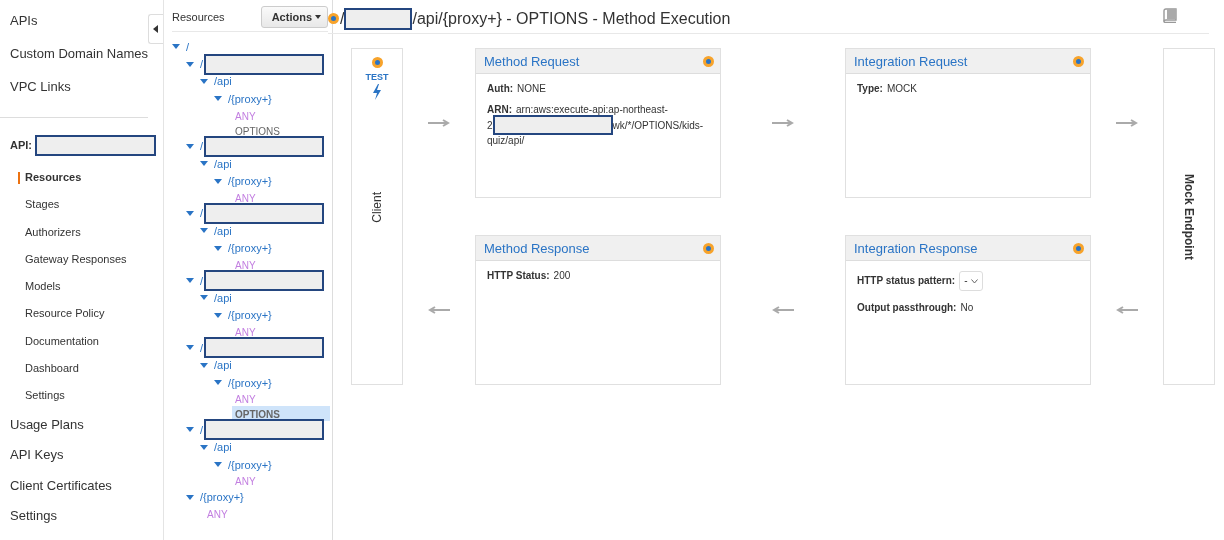 The image size is (1224, 540). Describe the element at coordinates (562, 276) in the screenshot. I see `field-value: 200` at that location.